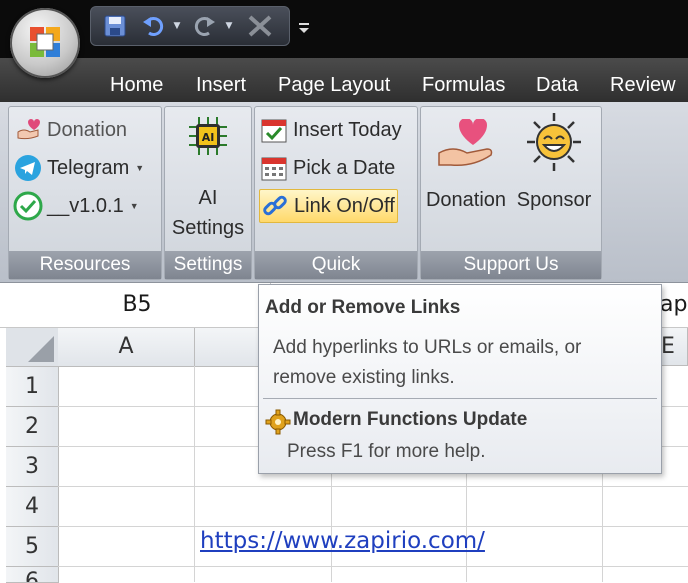 This screenshot has height=583, width=688. What do you see at coordinates (511, 265) in the screenshot?
I see `group-label-support-us: Support Us` at bounding box center [511, 265].